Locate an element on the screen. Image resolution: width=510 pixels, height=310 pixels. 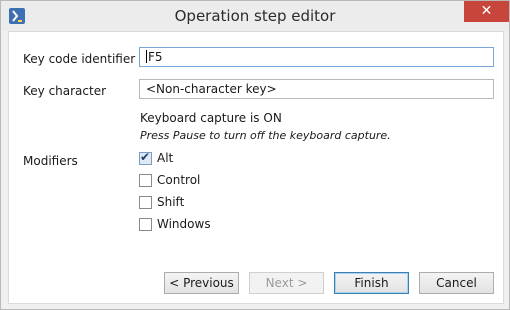
key-character-label: Key character is located at coordinates (65, 91).